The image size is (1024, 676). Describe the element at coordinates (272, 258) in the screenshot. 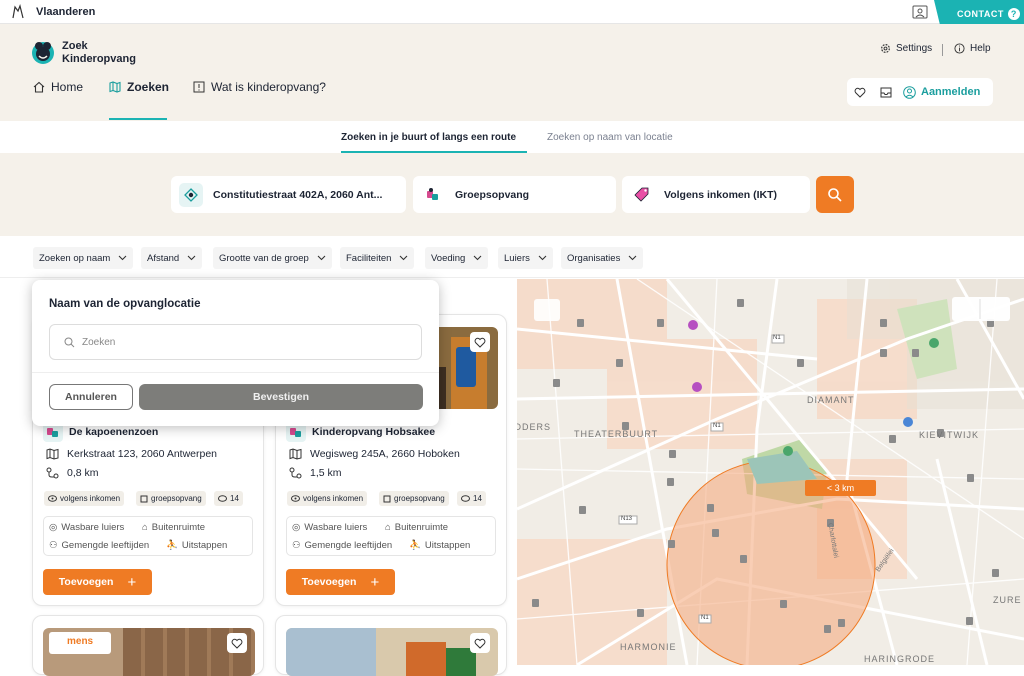

I see `filter-grootte: Grootte van de groep` at that location.